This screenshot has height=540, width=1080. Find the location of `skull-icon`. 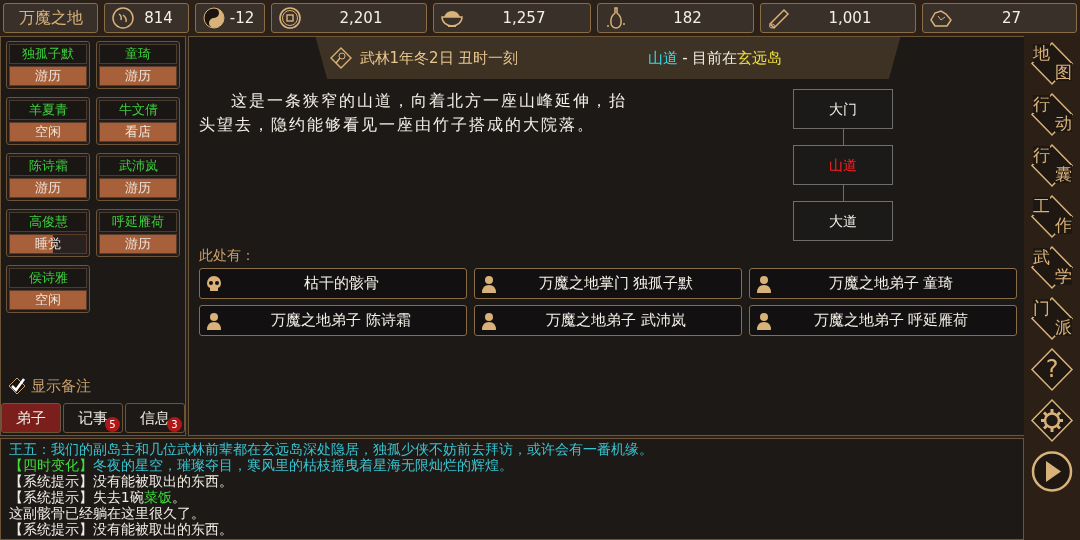

skull-icon is located at coordinates (214, 283).